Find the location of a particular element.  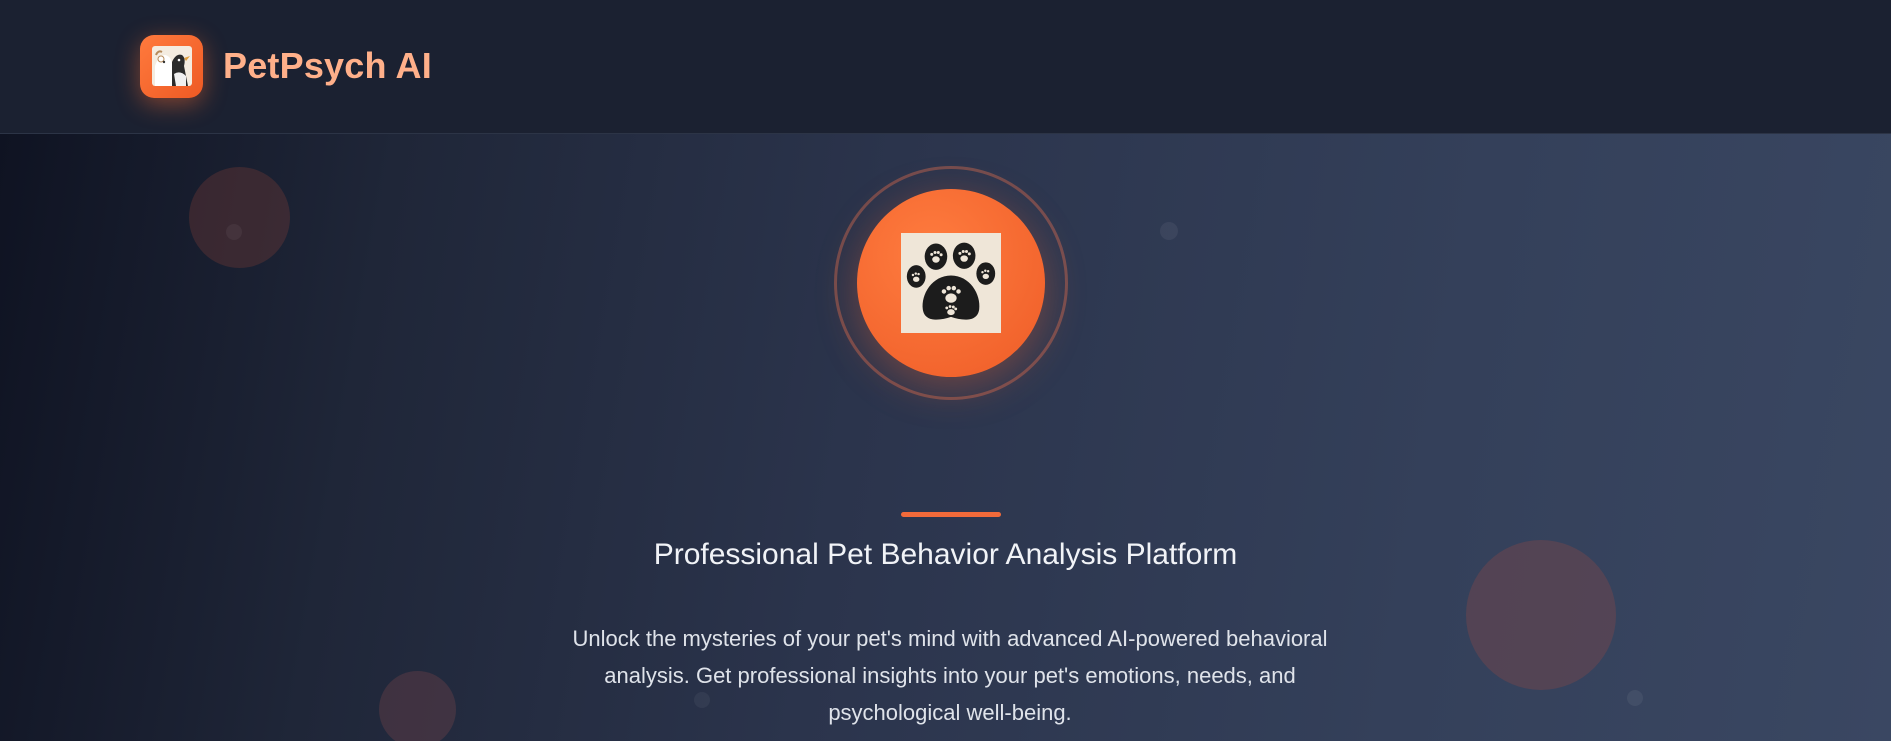

paw-image is located at coordinates (951, 283).